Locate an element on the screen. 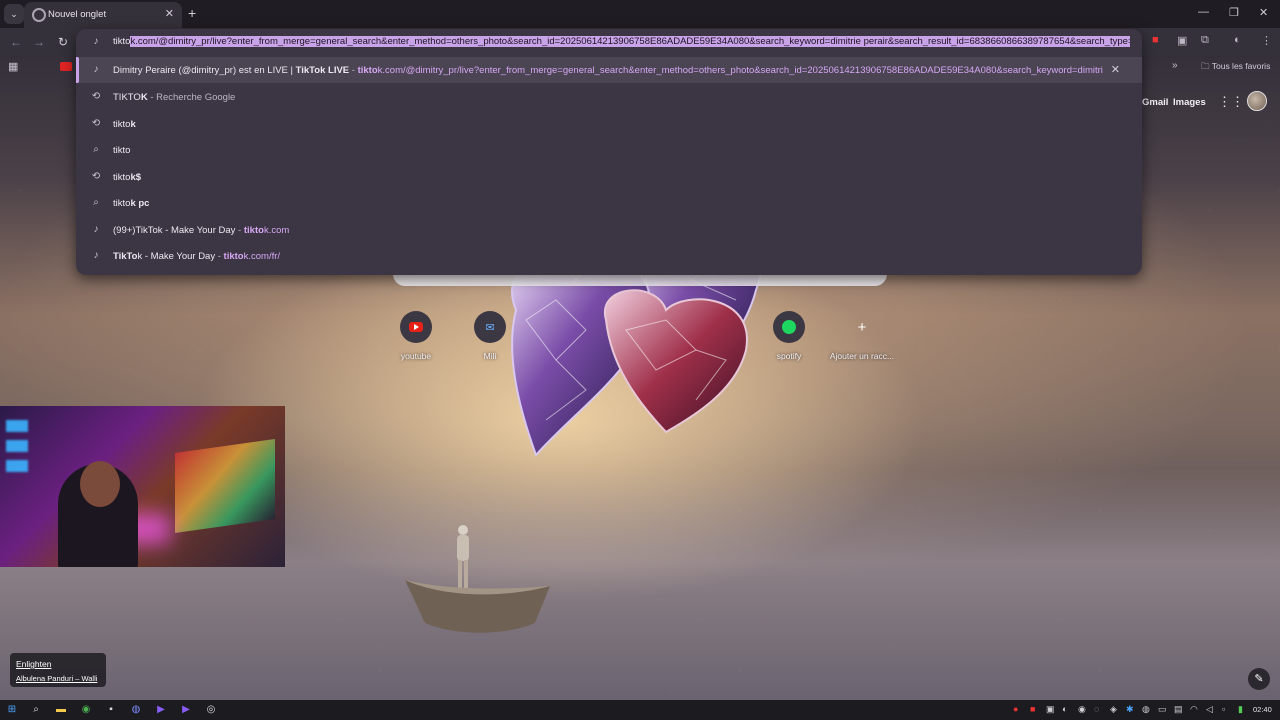  stream-app-icon: ▶ is located at coordinates (186, 710).